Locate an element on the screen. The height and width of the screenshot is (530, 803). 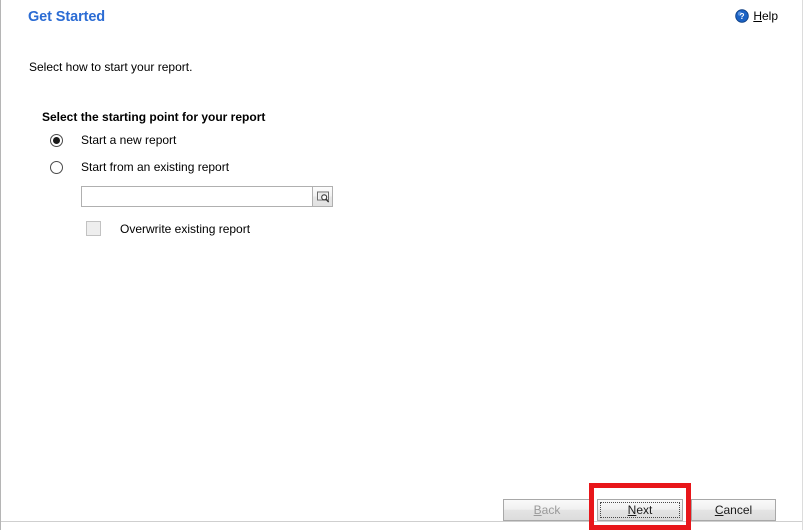
next-label-rest: ext is located at coordinates (644, 510).